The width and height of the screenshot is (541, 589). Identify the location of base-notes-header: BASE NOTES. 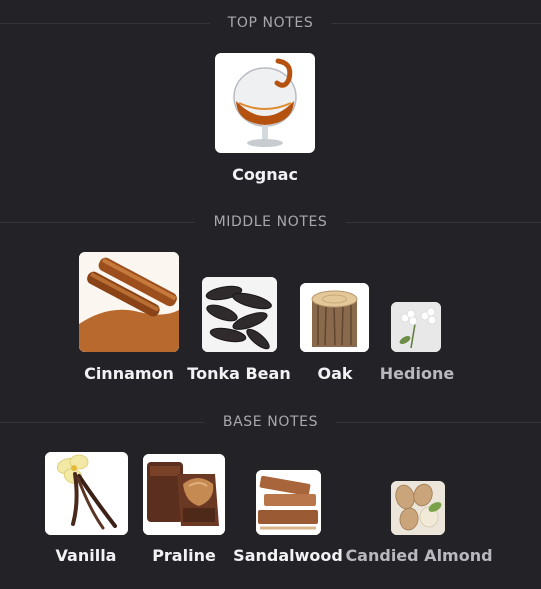
(270, 422).